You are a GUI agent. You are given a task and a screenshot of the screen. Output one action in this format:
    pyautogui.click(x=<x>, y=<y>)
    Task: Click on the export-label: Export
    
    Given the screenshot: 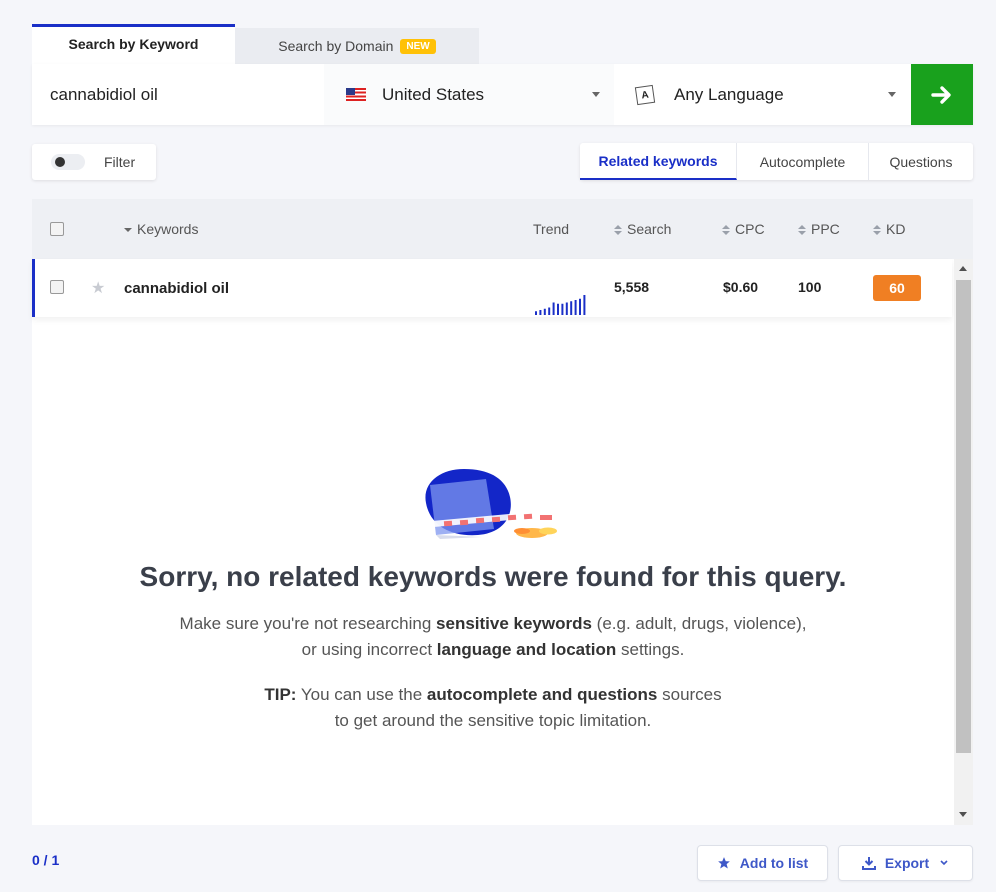 What is the action you would take?
    pyautogui.click(x=907, y=863)
    